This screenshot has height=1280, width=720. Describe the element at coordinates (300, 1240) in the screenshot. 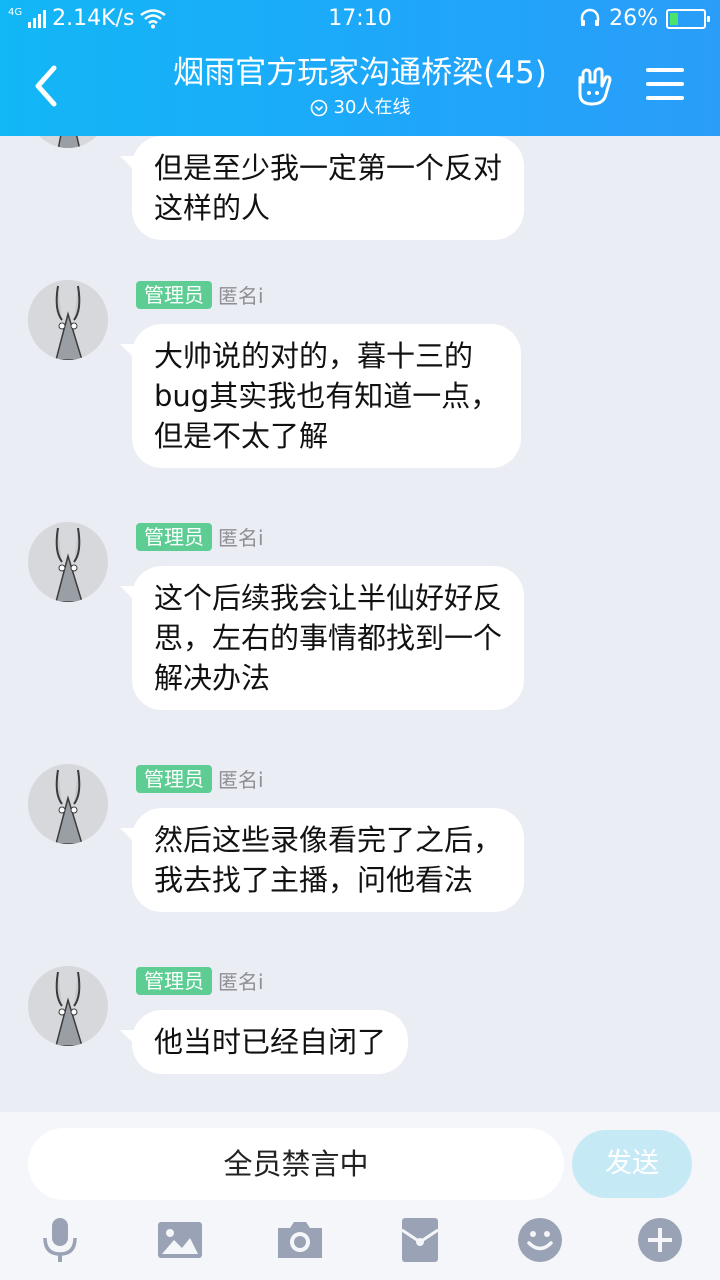

I see `camera-icon` at that location.